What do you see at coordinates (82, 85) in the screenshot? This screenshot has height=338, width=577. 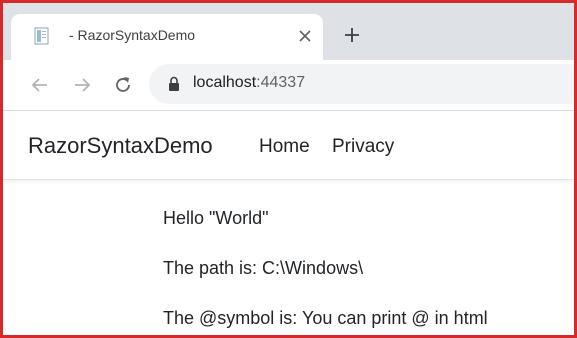 I see `forward-arrow-icon` at bounding box center [82, 85].